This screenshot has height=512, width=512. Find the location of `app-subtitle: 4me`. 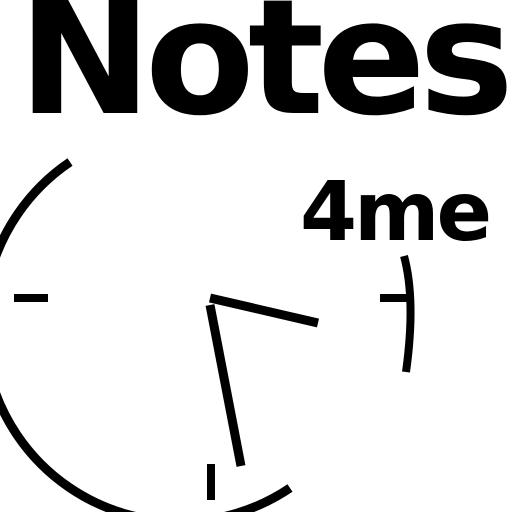

app-subtitle: 4me is located at coordinates (396, 212).